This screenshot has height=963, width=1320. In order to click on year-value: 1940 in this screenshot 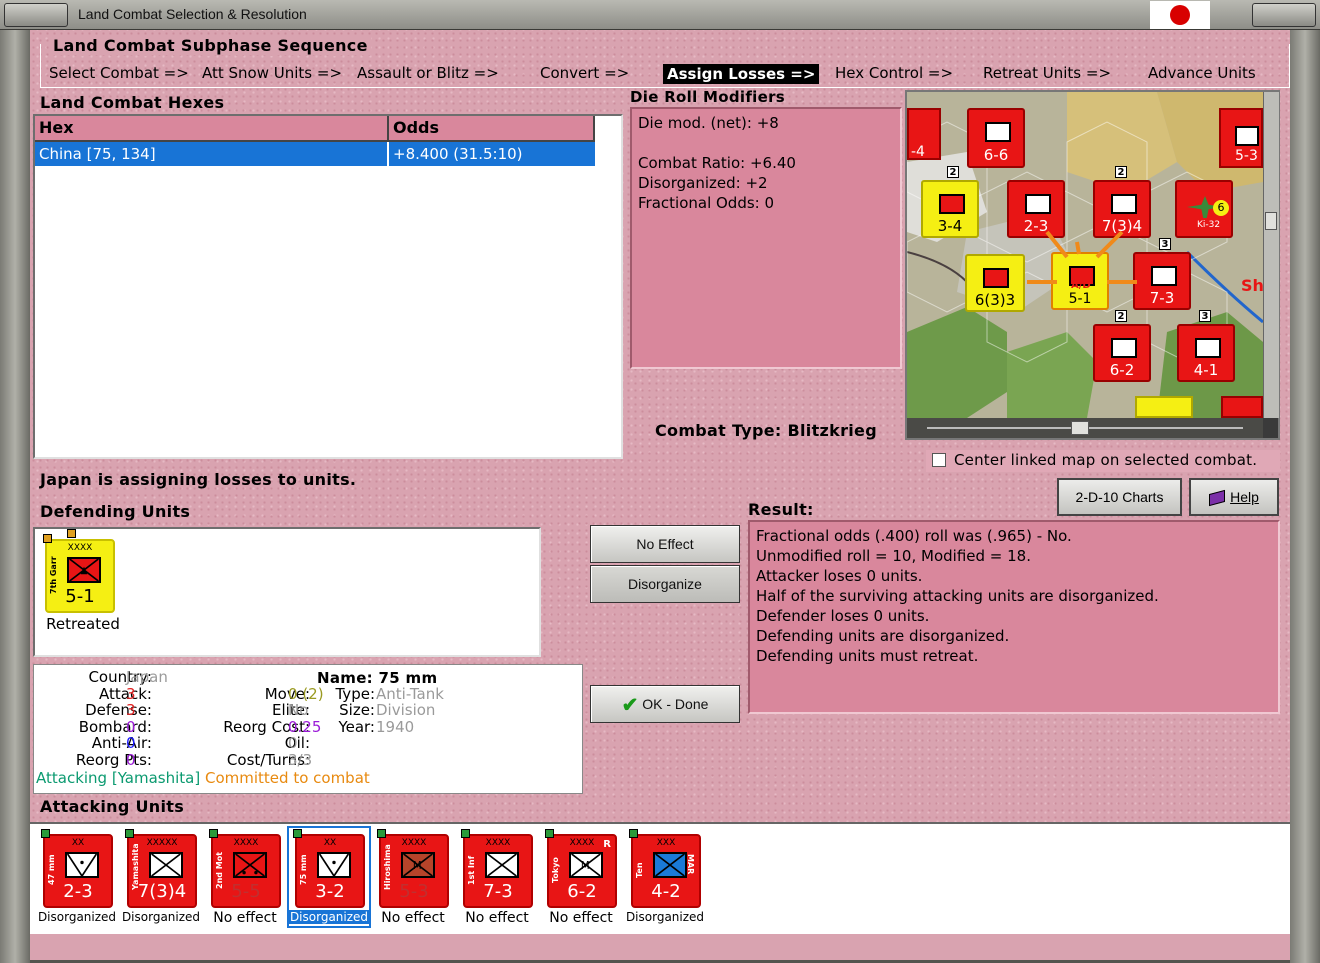, I will do `click(395, 726)`.